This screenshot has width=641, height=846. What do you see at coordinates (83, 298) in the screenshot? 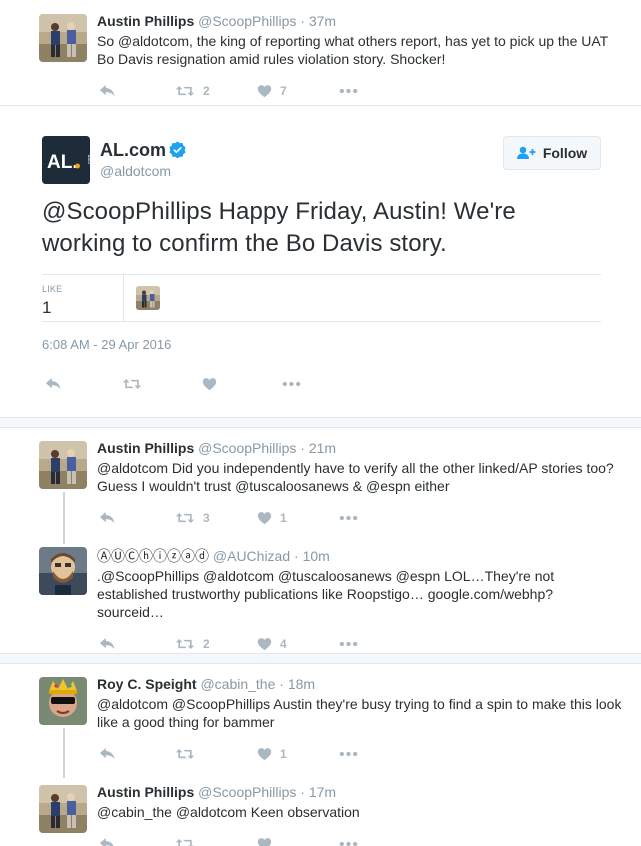
I see `likes-stat: LIKE 1` at bounding box center [83, 298].